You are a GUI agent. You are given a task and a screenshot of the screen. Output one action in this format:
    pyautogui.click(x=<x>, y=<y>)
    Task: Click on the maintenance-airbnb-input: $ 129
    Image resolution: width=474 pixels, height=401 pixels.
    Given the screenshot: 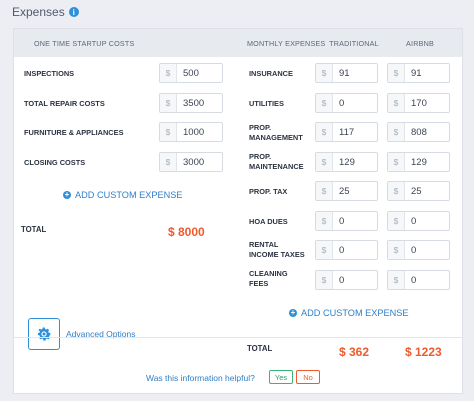 What is the action you would take?
    pyautogui.click(x=418, y=162)
    